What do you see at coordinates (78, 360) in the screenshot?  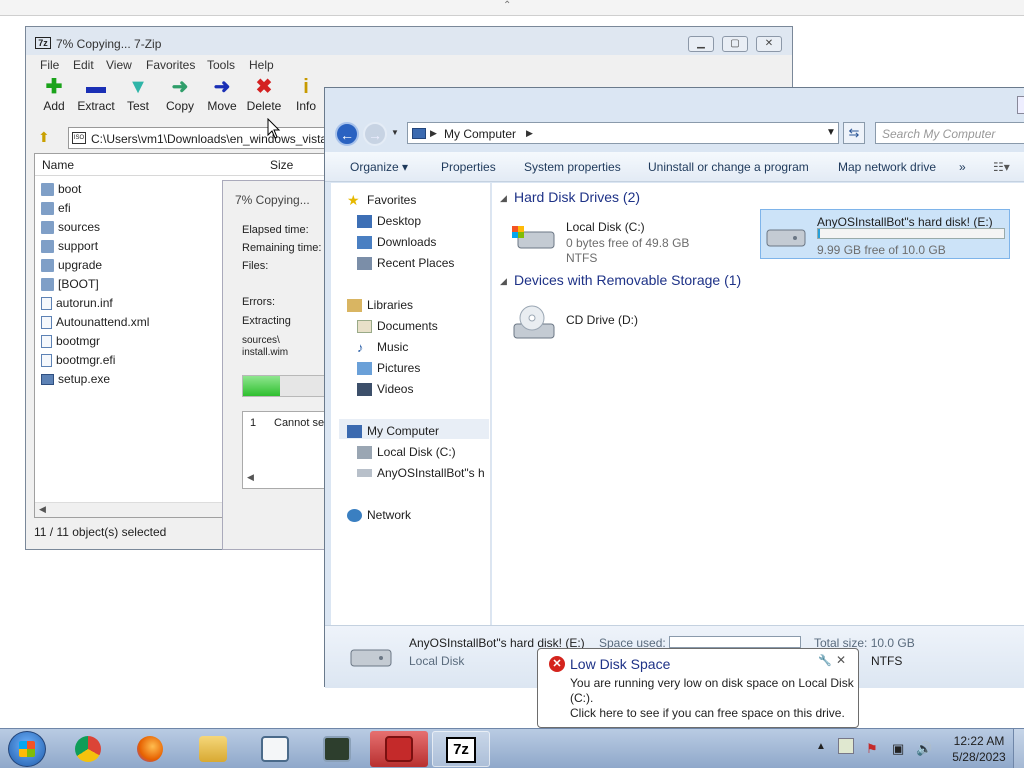 I see `file-row: bootmgr.efi` at bounding box center [78, 360].